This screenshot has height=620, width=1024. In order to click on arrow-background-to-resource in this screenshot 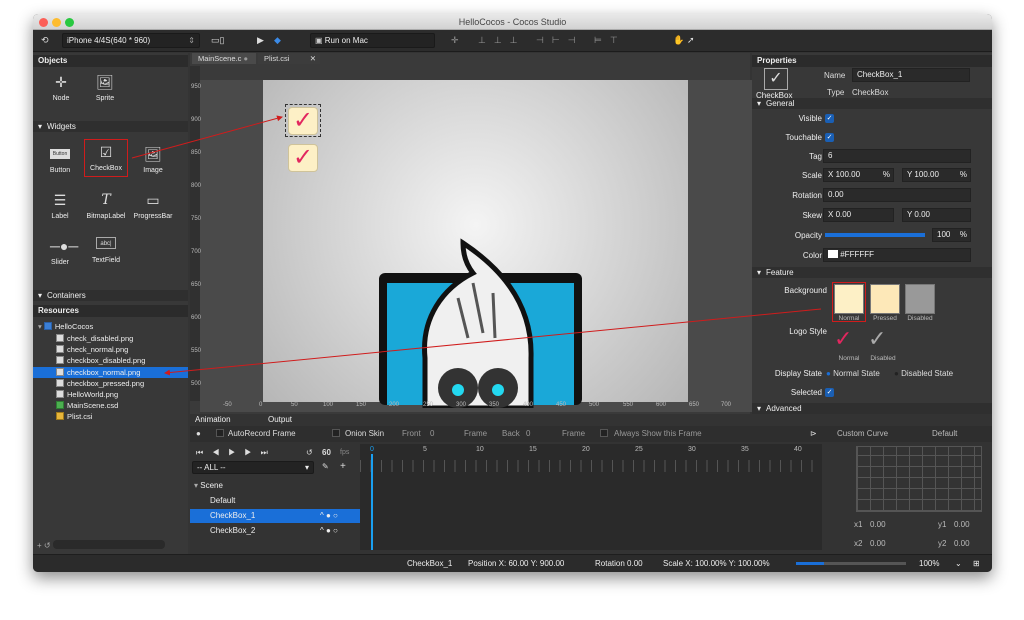, I will do `click(493, 342)`.